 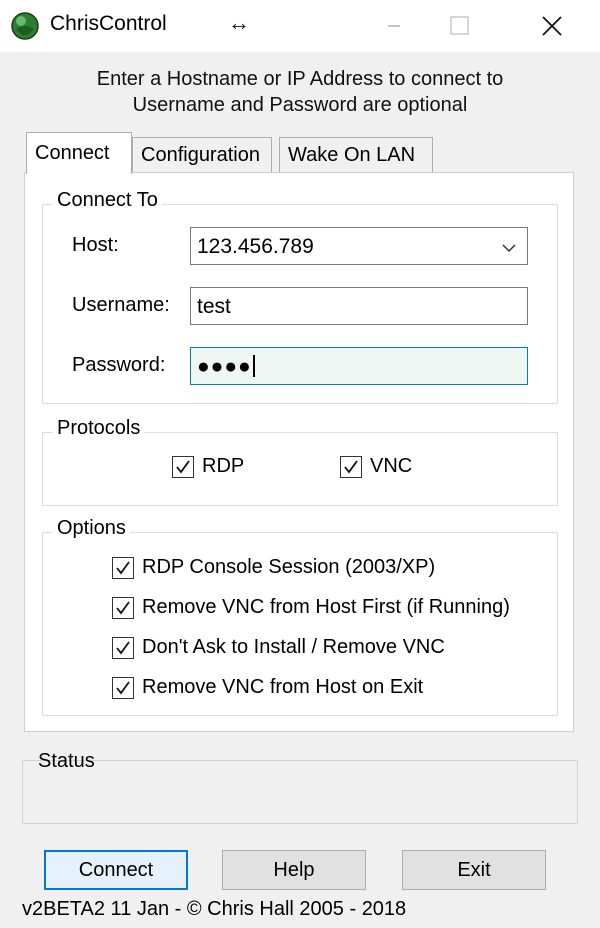 I want to click on minimize-icon, so click(x=394, y=26).